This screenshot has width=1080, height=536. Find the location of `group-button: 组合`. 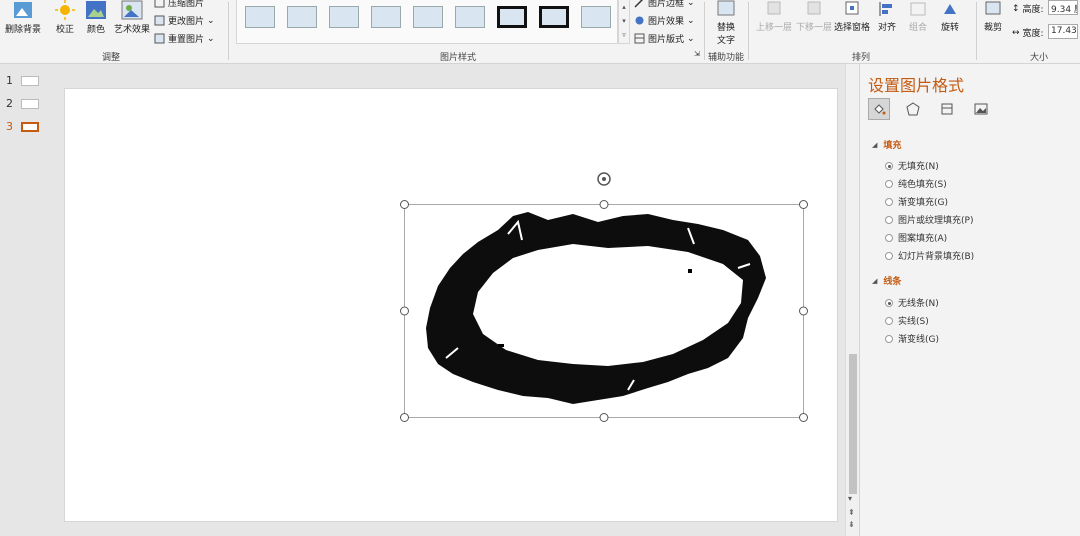

group-button: 组合 is located at coordinates (918, 16).